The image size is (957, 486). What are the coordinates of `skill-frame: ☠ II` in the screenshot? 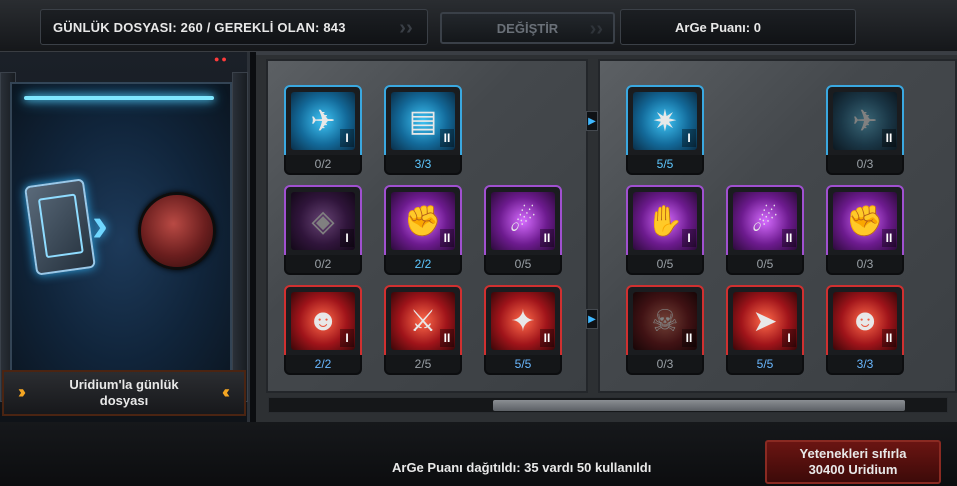 It's located at (665, 321).